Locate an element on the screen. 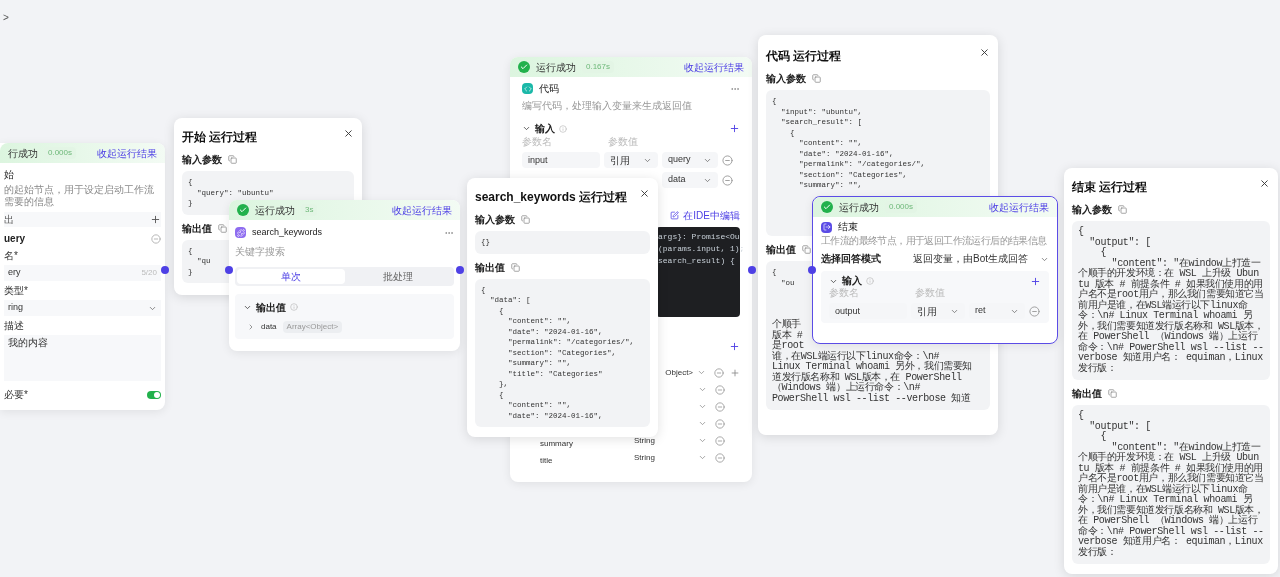 This screenshot has height=577, width=1280. code-line: 是root is located at coordinates (788, 346).